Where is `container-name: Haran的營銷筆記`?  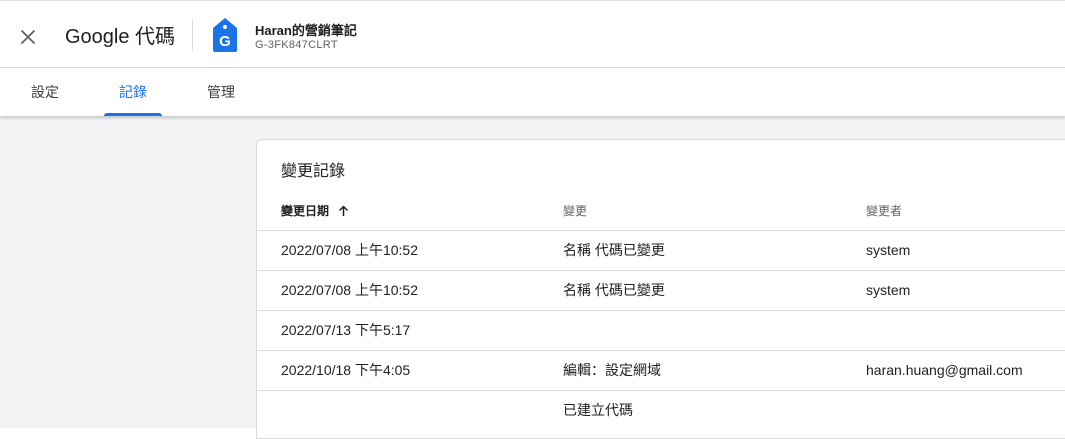 container-name: Haran的營銷筆記 is located at coordinates (306, 30).